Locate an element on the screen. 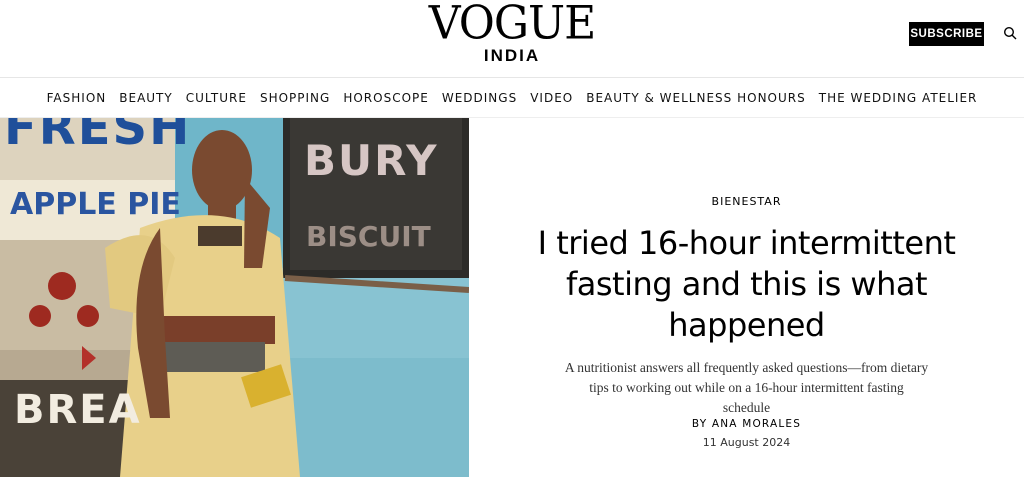  nav-item-beauty: BEAUTY is located at coordinates (145, 98).